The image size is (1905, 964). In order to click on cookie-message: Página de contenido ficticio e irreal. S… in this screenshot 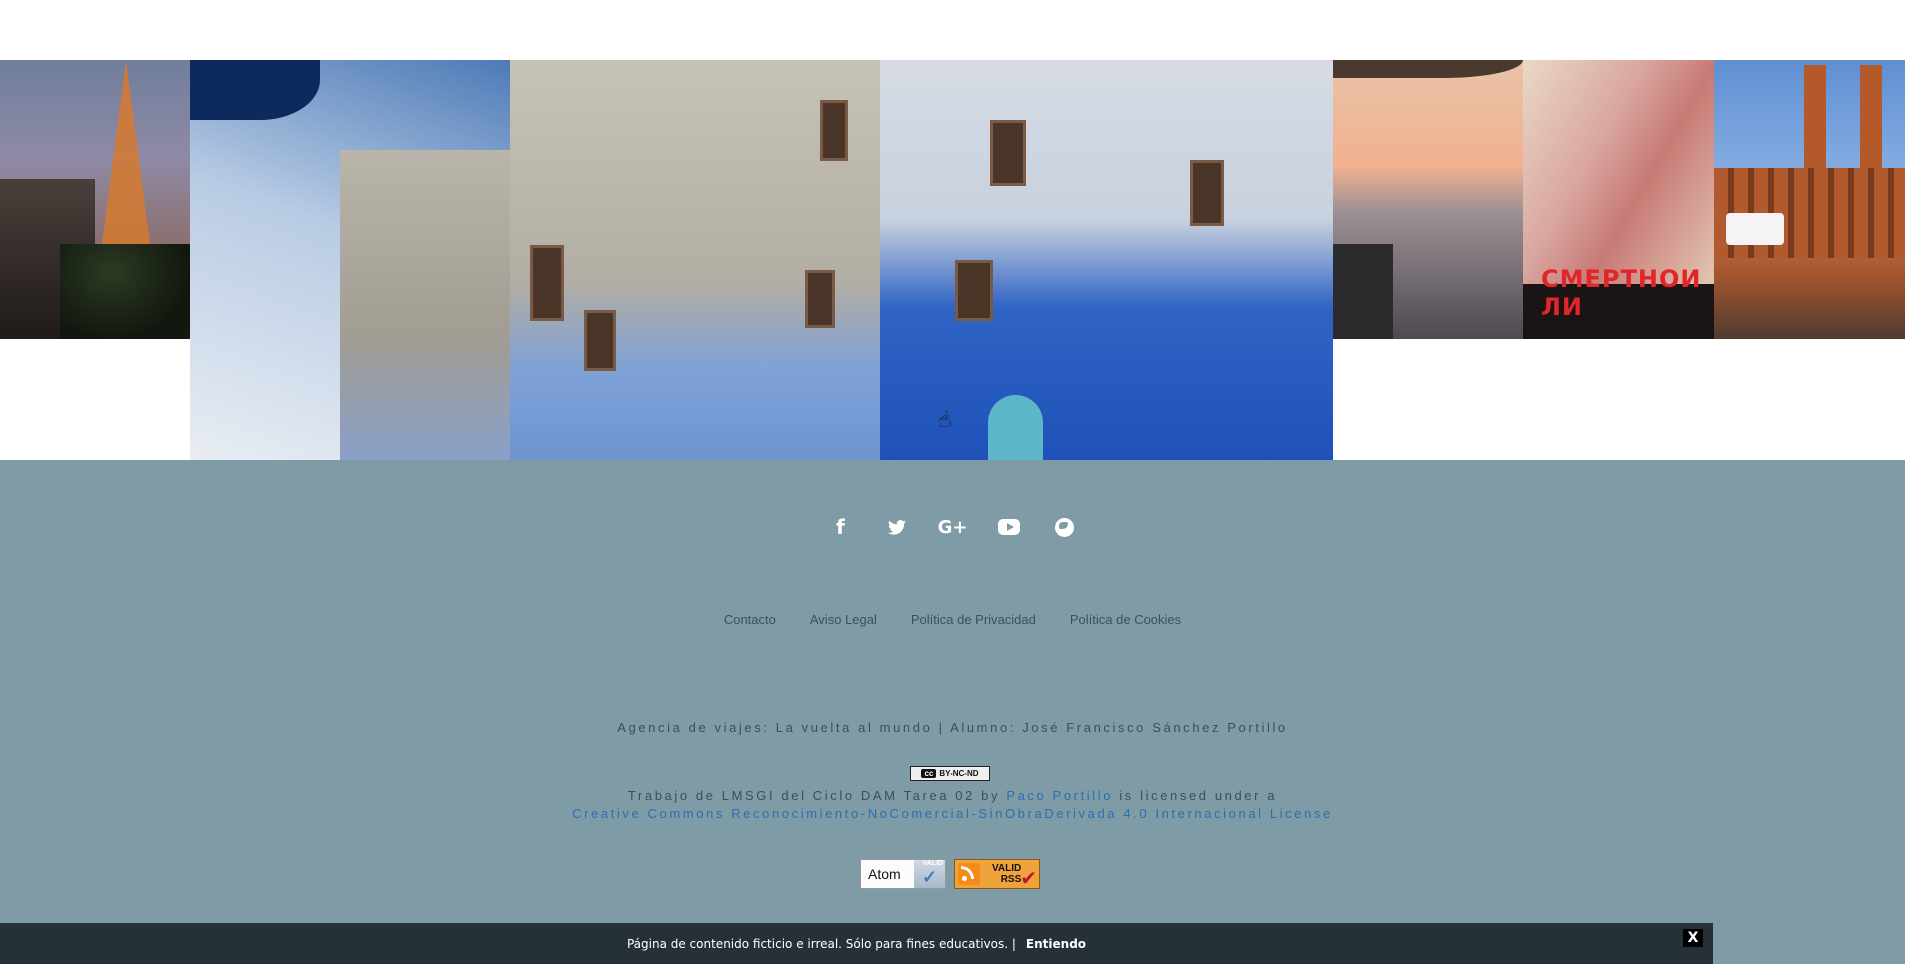, I will do `click(821, 943)`.